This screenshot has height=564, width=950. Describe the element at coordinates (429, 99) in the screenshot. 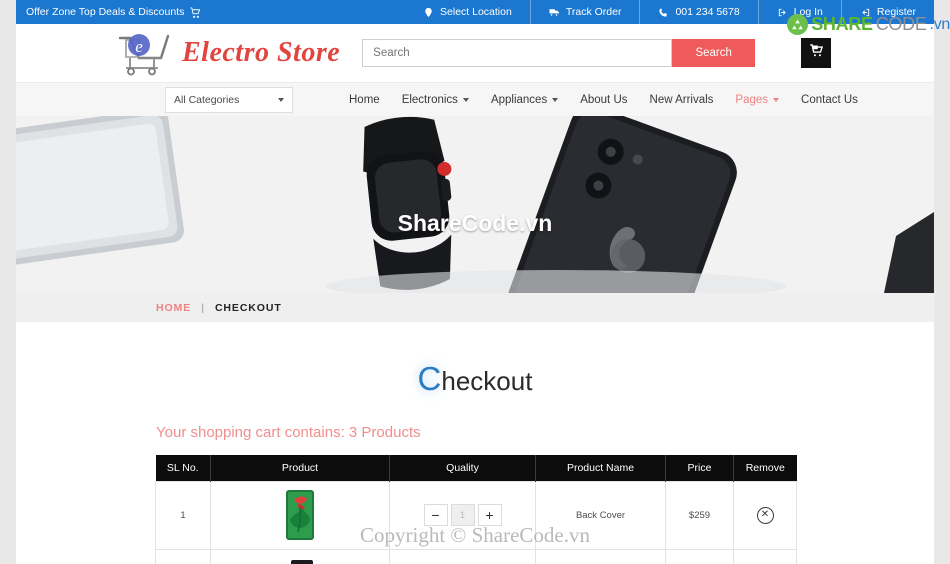

I see `nav-item-label: Electronics` at that location.